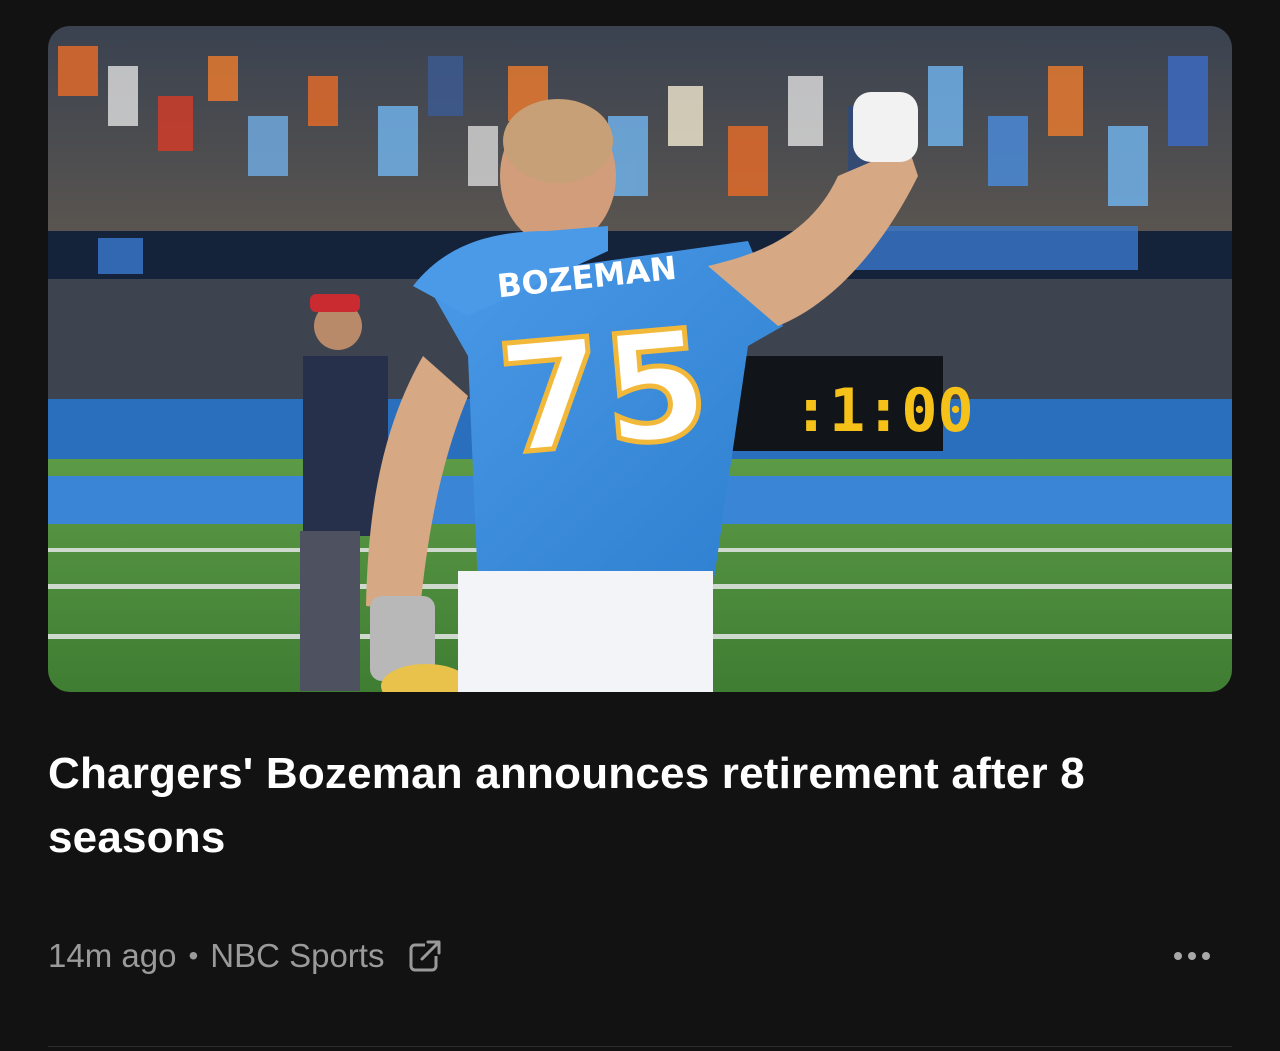 Image resolution: width=1280 pixels, height=1051 pixels. What do you see at coordinates (1178, 956) in the screenshot?
I see `more-horizontal-icon` at bounding box center [1178, 956].